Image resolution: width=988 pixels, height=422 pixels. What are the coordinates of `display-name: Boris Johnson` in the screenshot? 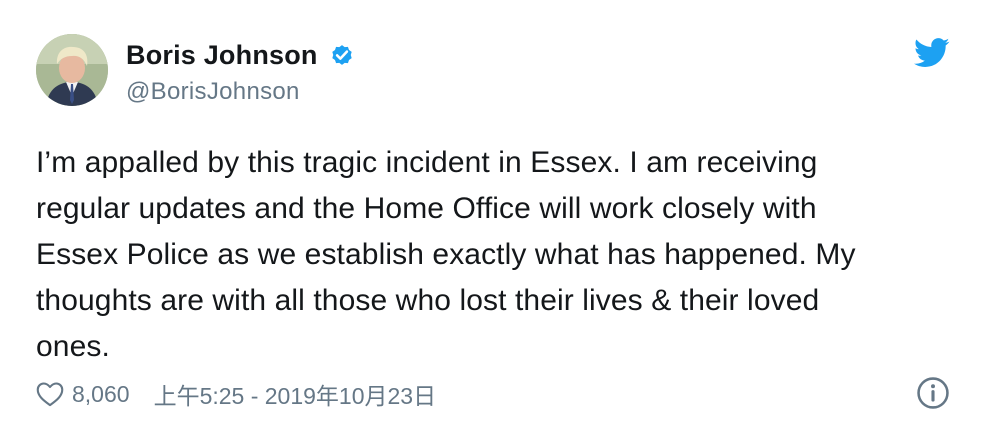 It's located at (222, 55).